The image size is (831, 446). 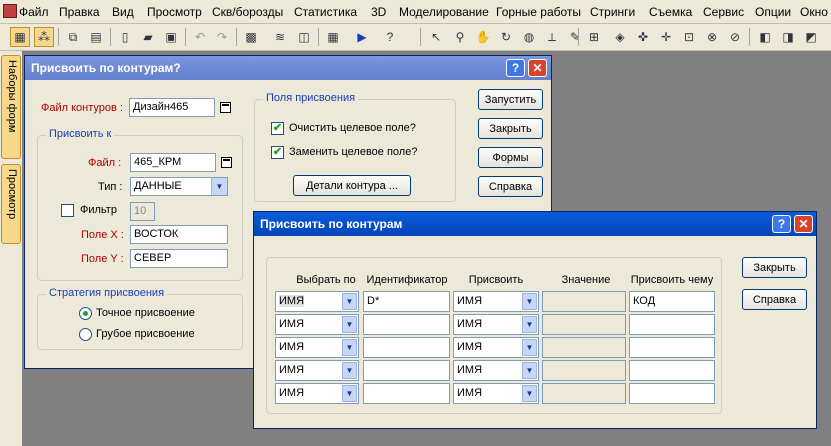 I want to click on undo-icon: ↶, so click(x=200, y=37).